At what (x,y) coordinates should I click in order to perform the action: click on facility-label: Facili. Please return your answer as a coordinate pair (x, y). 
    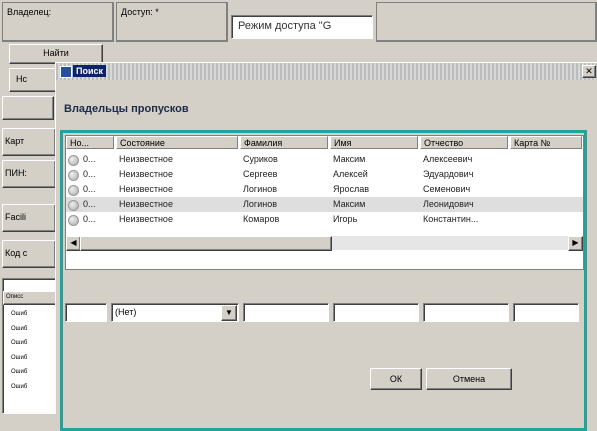
    Looking at the image, I should click on (16, 217).